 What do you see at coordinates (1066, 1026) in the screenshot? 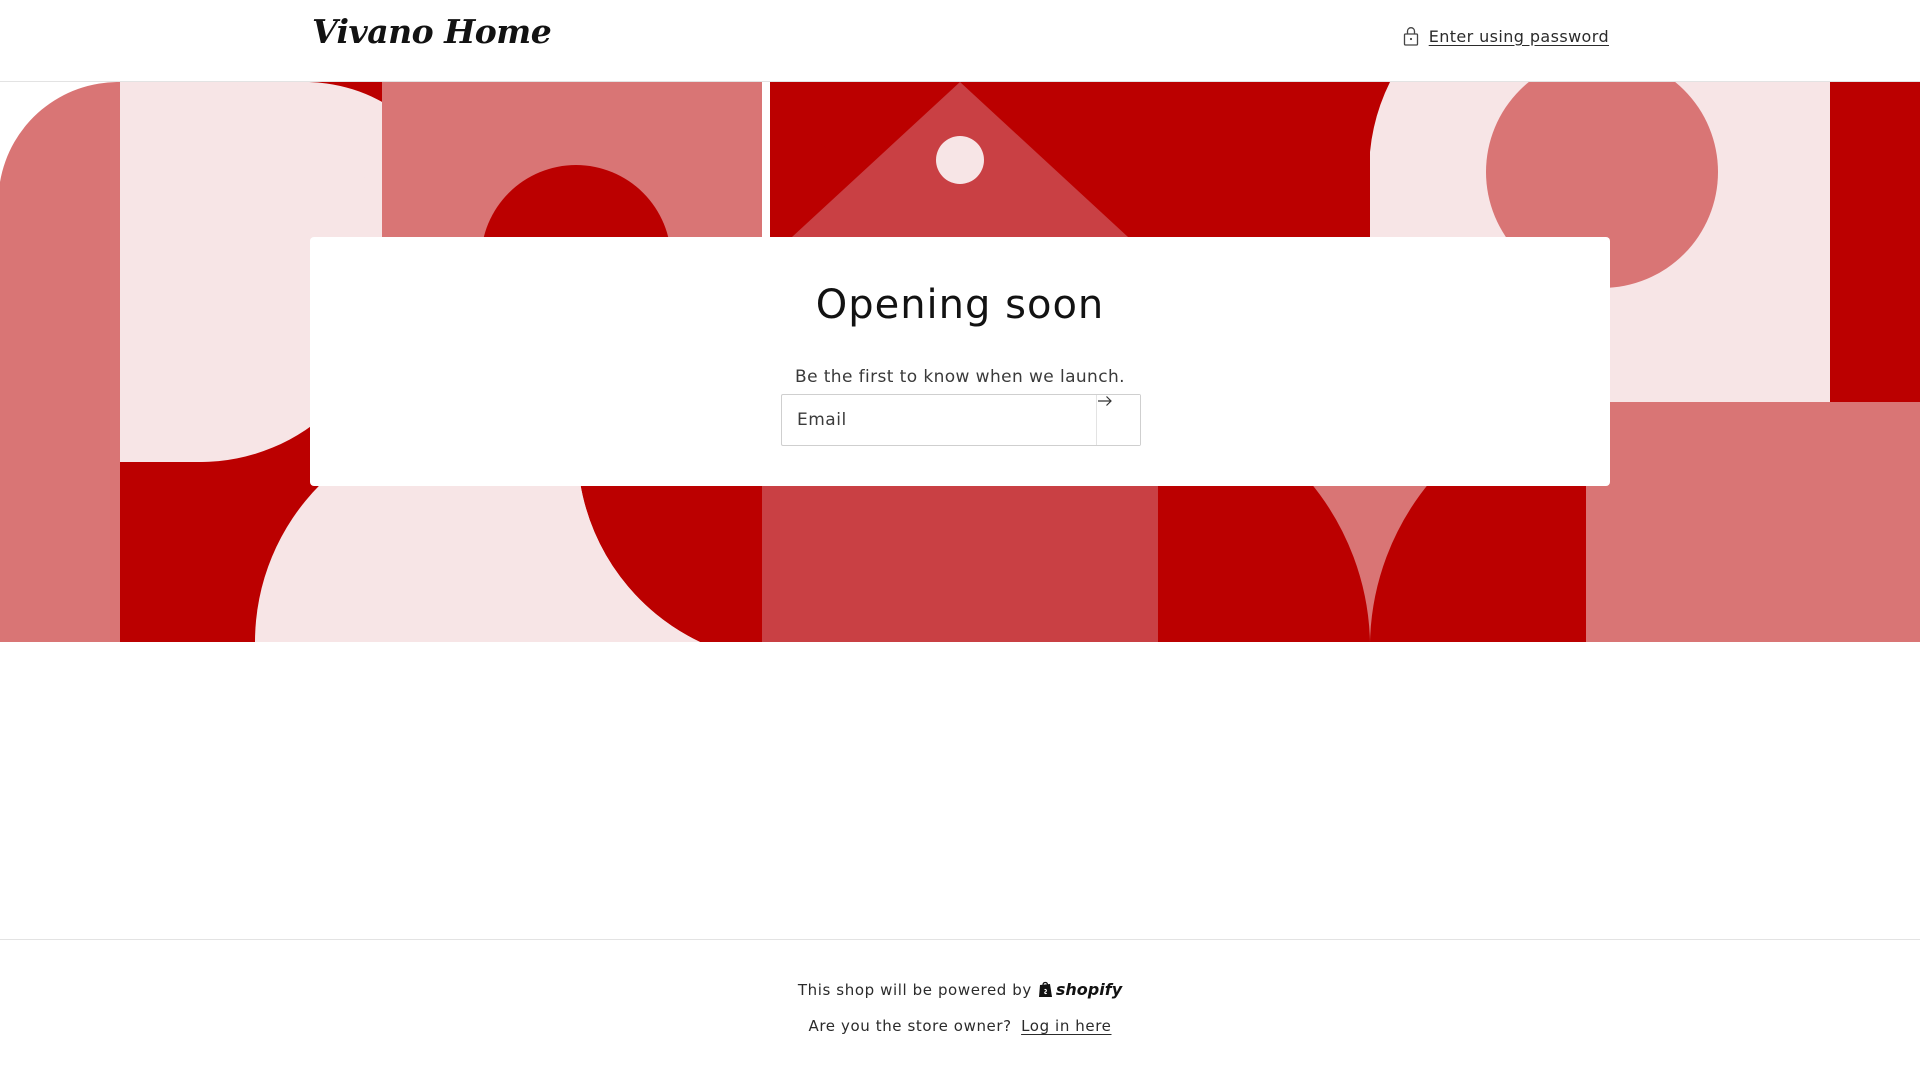
I see `login-link: Log in here` at bounding box center [1066, 1026].